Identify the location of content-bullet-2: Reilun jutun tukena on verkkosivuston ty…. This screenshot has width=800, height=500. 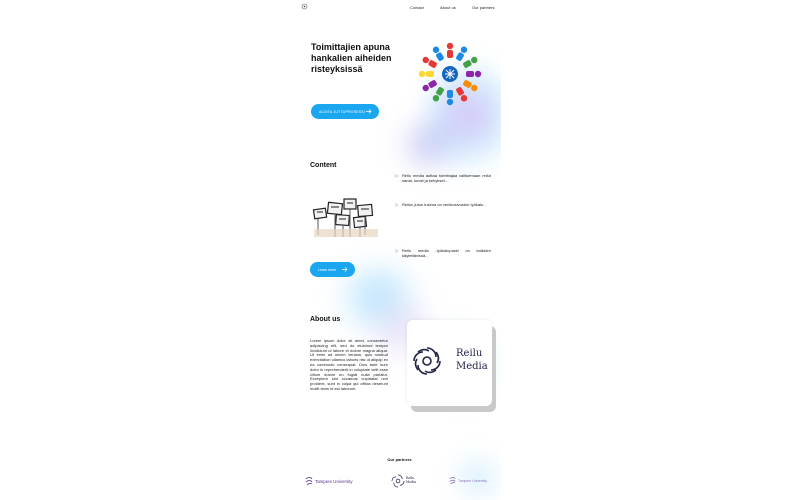
(443, 204).